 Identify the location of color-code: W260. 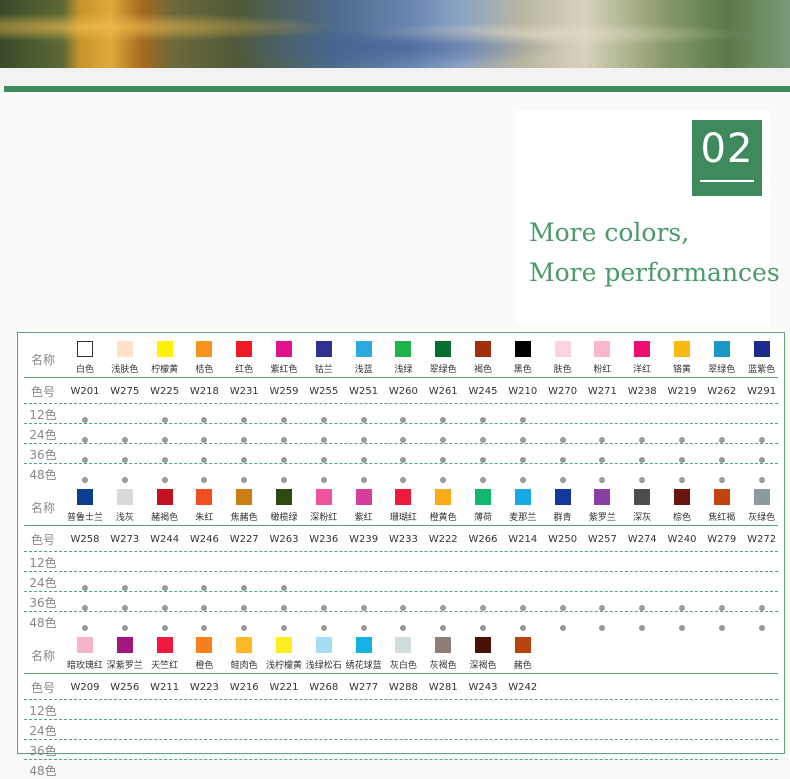
(403, 391).